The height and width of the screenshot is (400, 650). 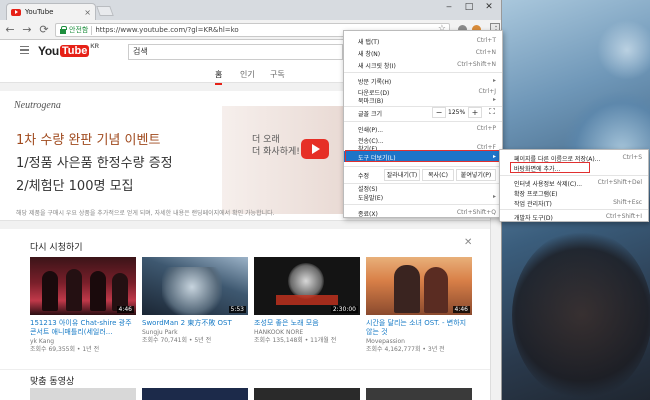 I want to click on zoom-row: 글꼴 크기 − 125% + ⛶, so click(x=423, y=113).